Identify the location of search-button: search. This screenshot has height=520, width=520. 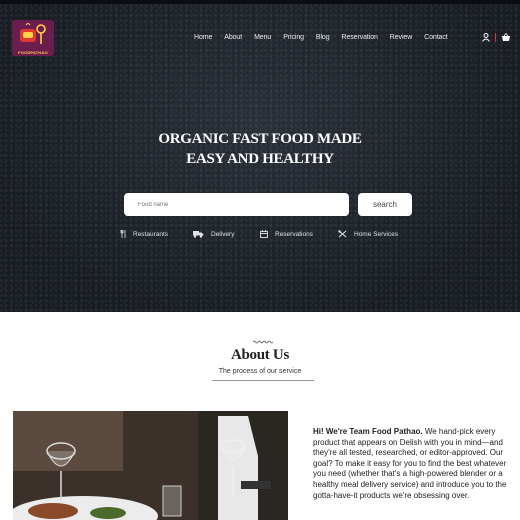
(385, 204).